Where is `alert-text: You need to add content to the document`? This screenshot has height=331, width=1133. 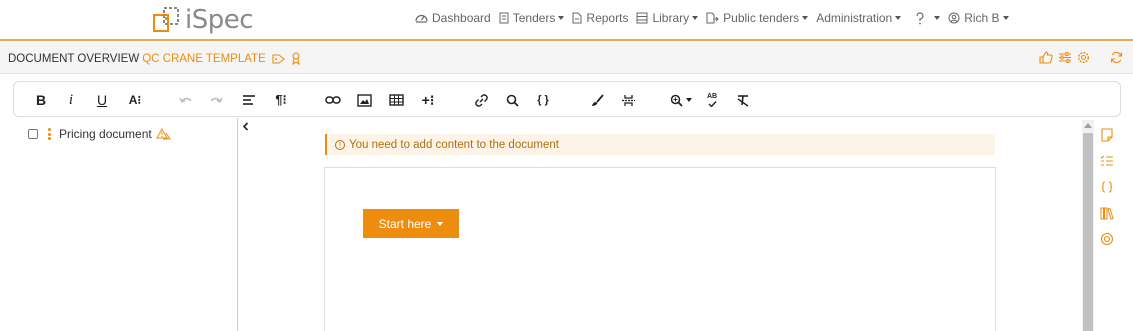
alert-text: You need to add content to the document is located at coordinates (454, 144).